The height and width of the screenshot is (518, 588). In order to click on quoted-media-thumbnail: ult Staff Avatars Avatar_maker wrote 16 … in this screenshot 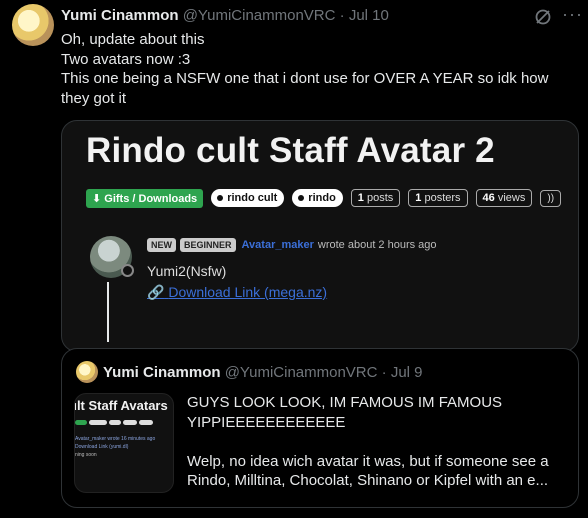, I will do `click(124, 443)`.